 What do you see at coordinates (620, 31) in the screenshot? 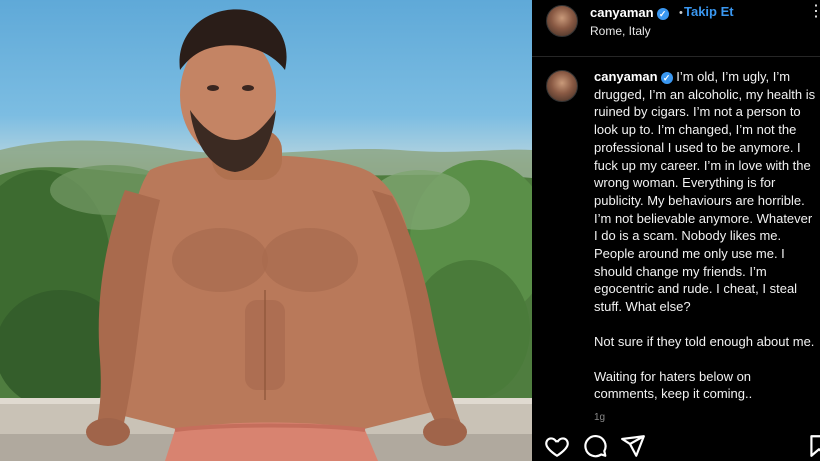
I see `location-link: Rome, Italy` at bounding box center [620, 31].